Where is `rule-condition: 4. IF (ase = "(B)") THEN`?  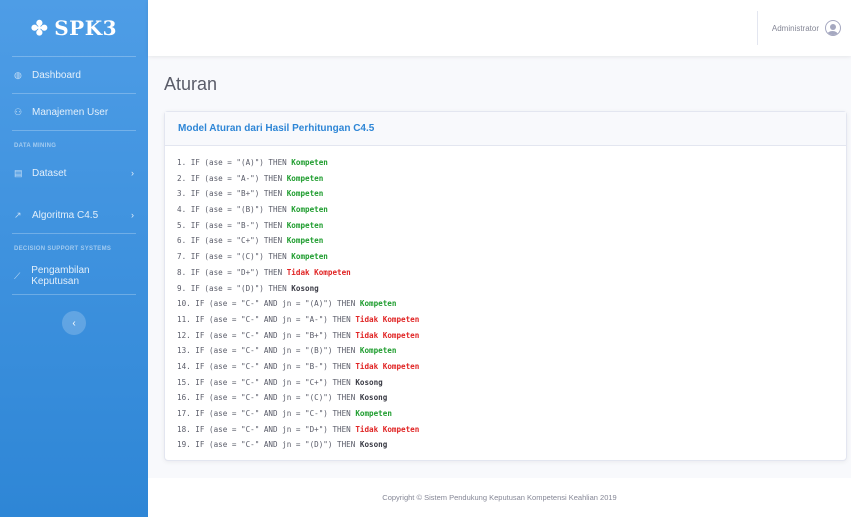 rule-condition: 4. IF (ase = "(B)") THEN is located at coordinates (234, 210).